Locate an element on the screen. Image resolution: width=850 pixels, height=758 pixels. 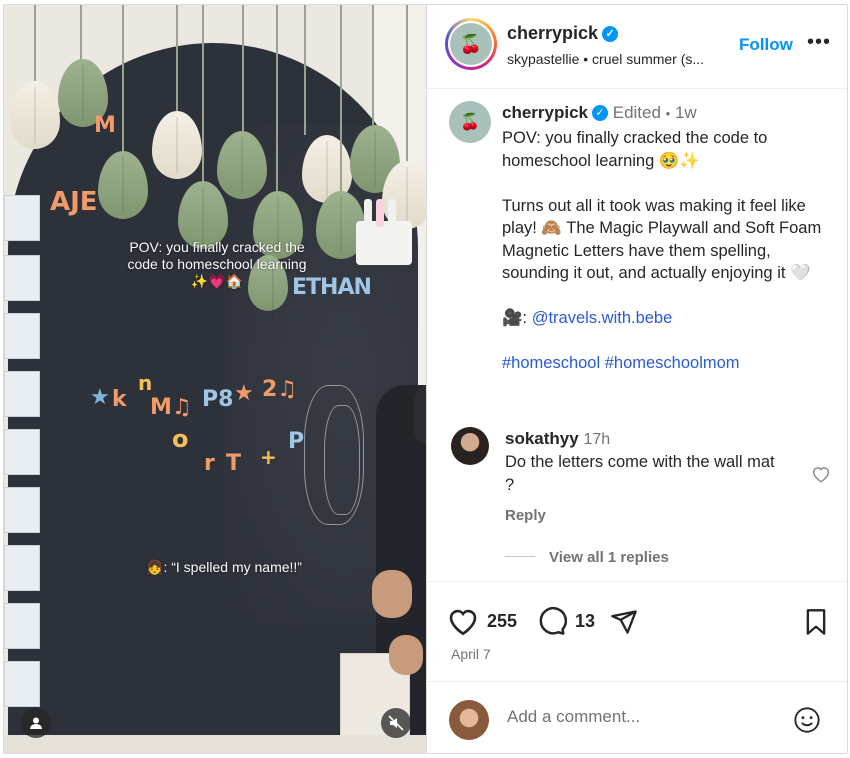
bookmark-icon is located at coordinates (816, 622).